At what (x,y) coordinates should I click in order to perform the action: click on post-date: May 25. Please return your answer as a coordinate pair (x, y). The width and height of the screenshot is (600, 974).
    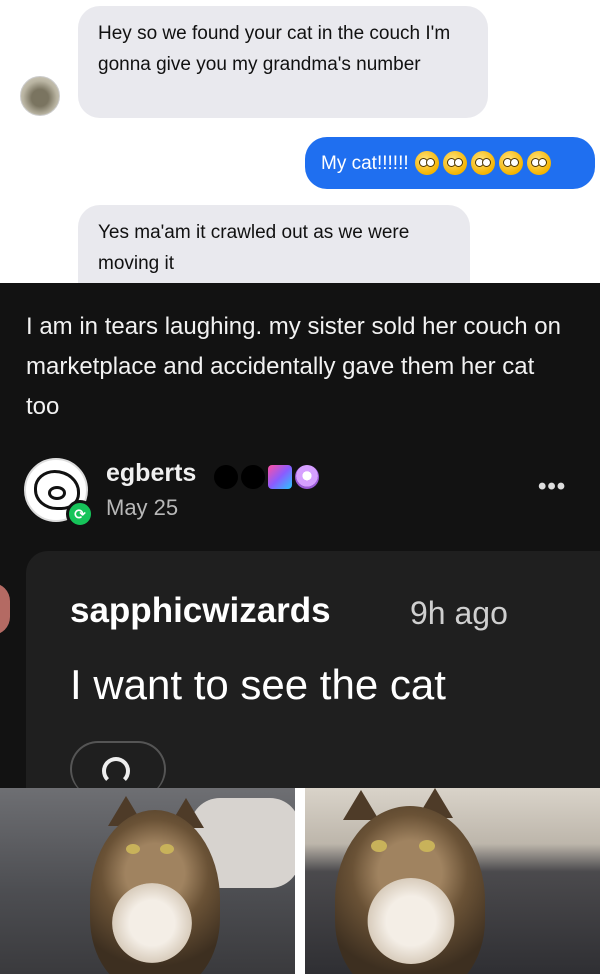
    Looking at the image, I should click on (142, 507).